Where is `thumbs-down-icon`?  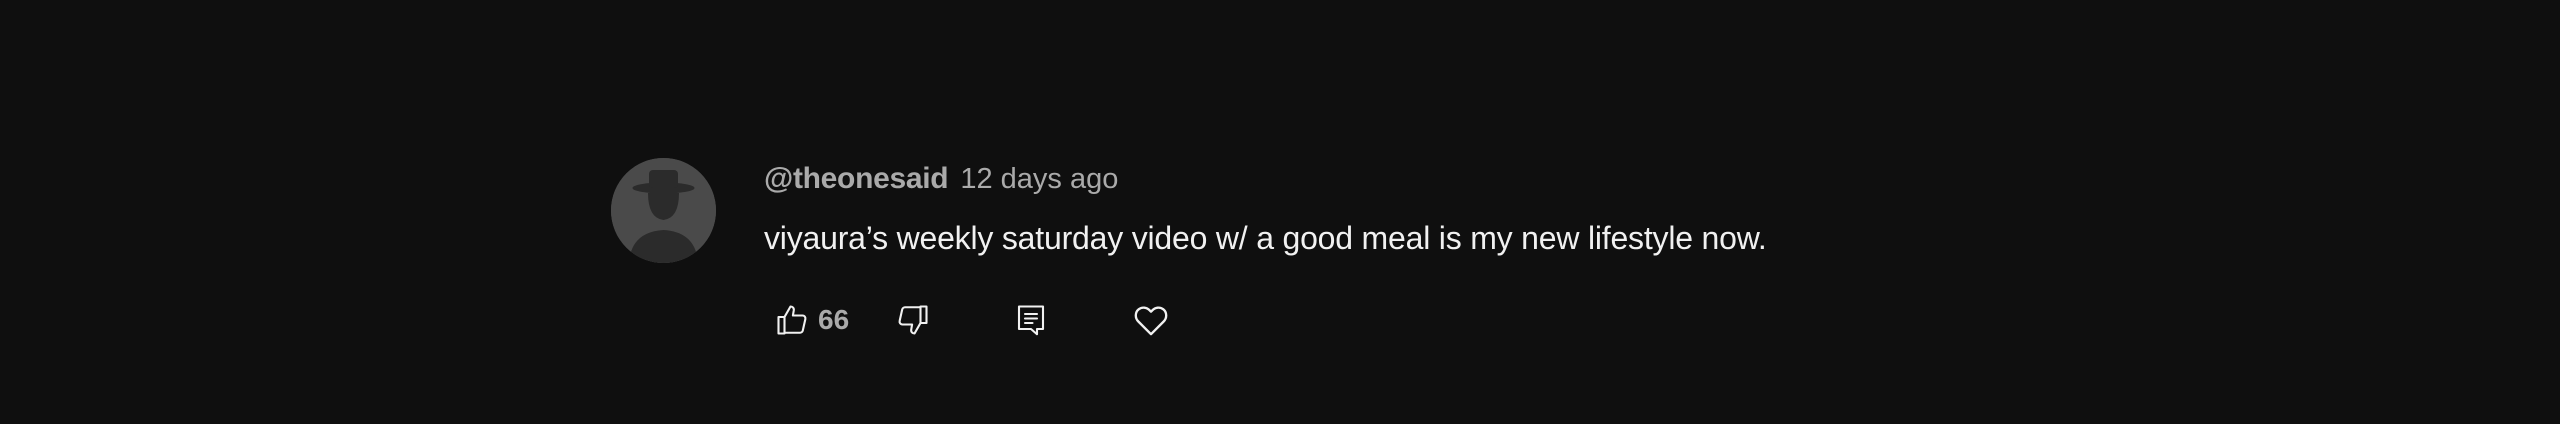
thumbs-down-icon is located at coordinates (913, 320).